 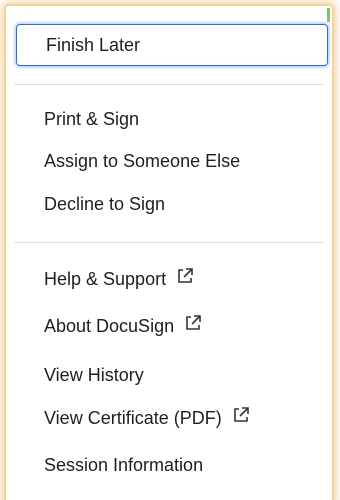 I want to click on green-accent-bar, so click(x=328, y=15).